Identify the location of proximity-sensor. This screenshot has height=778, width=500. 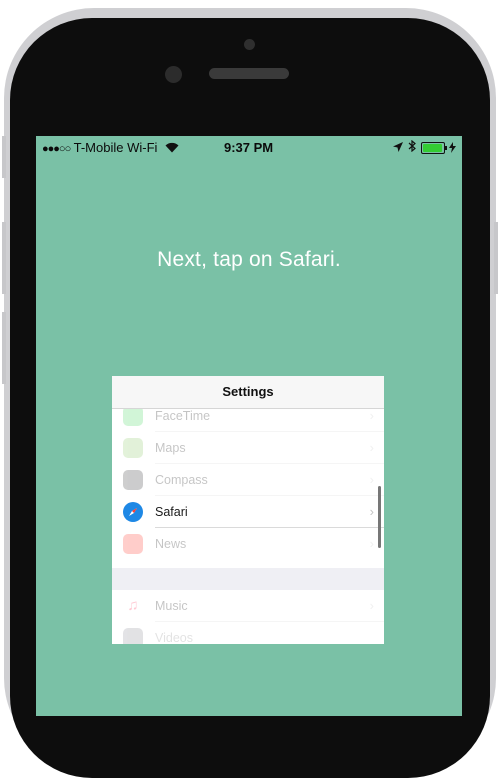
(173, 74).